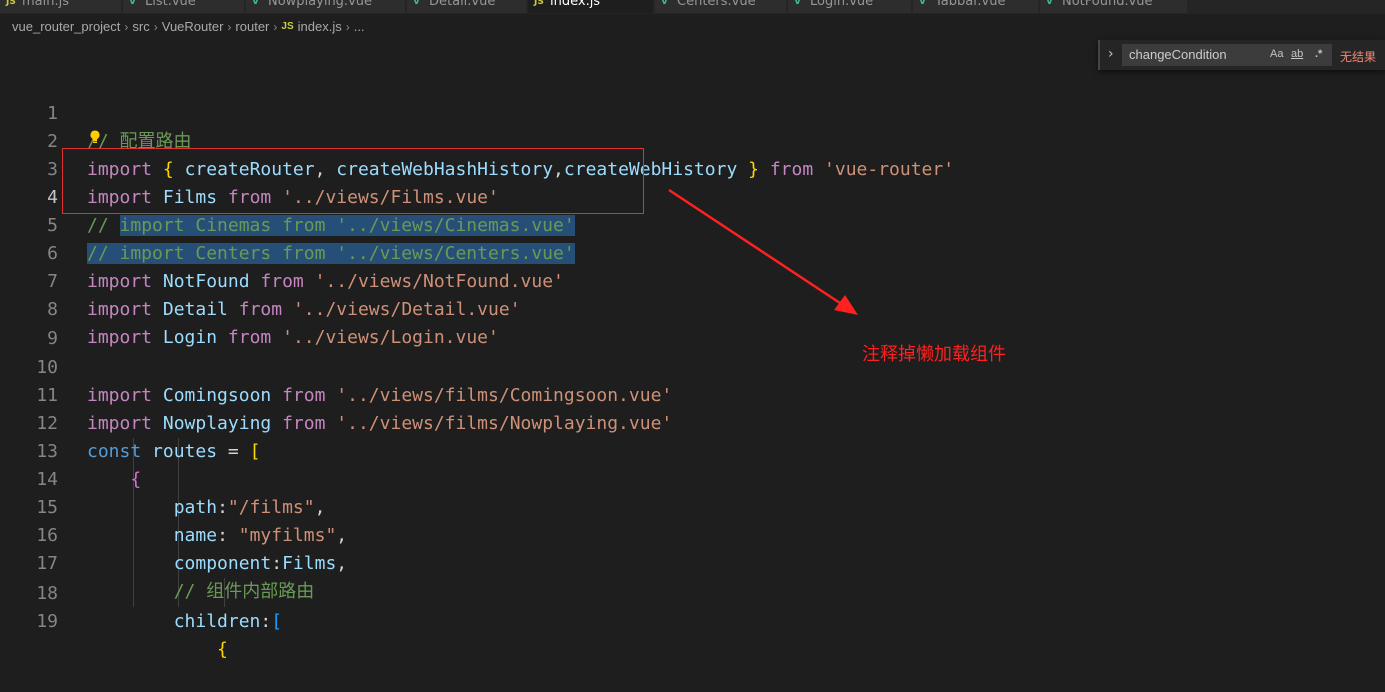 The width and height of the screenshot is (1385, 692). What do you see at coordinates (934, 354) in the screenshot?
I see `annotation-note: 注释掉懒加载组件` at bounding box center [934, 354].